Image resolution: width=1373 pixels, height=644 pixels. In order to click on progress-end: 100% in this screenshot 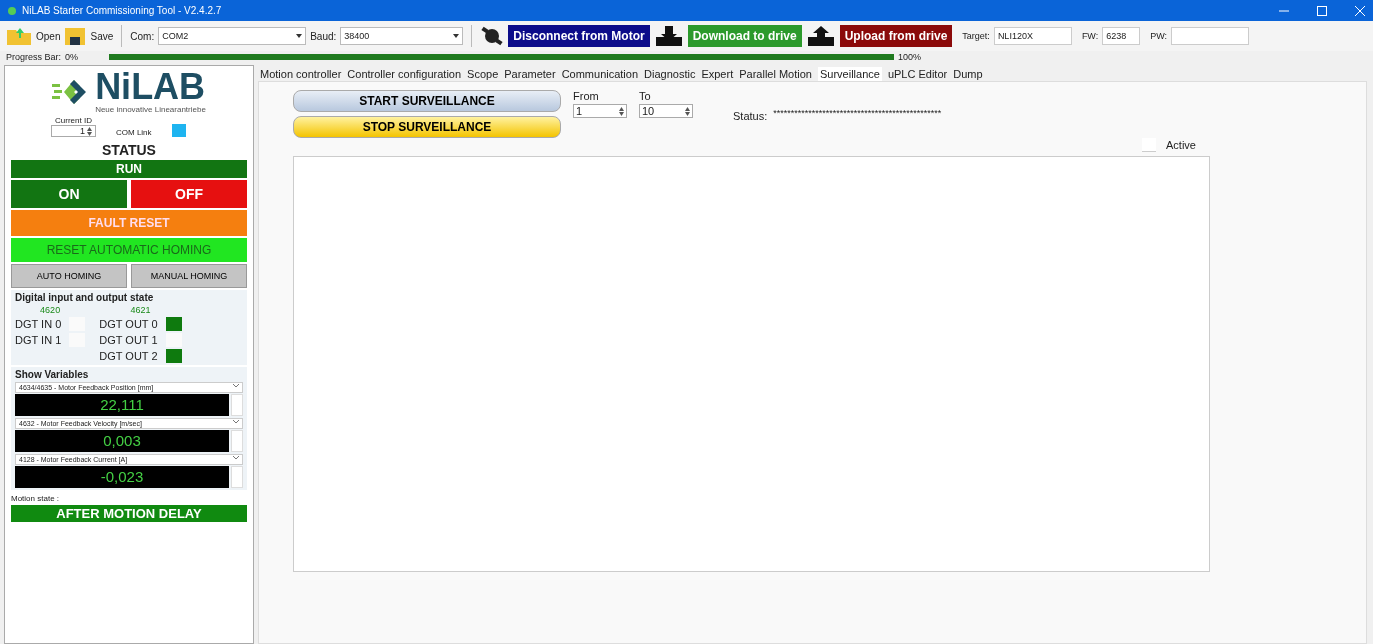, I will do `click(910, 57)`.